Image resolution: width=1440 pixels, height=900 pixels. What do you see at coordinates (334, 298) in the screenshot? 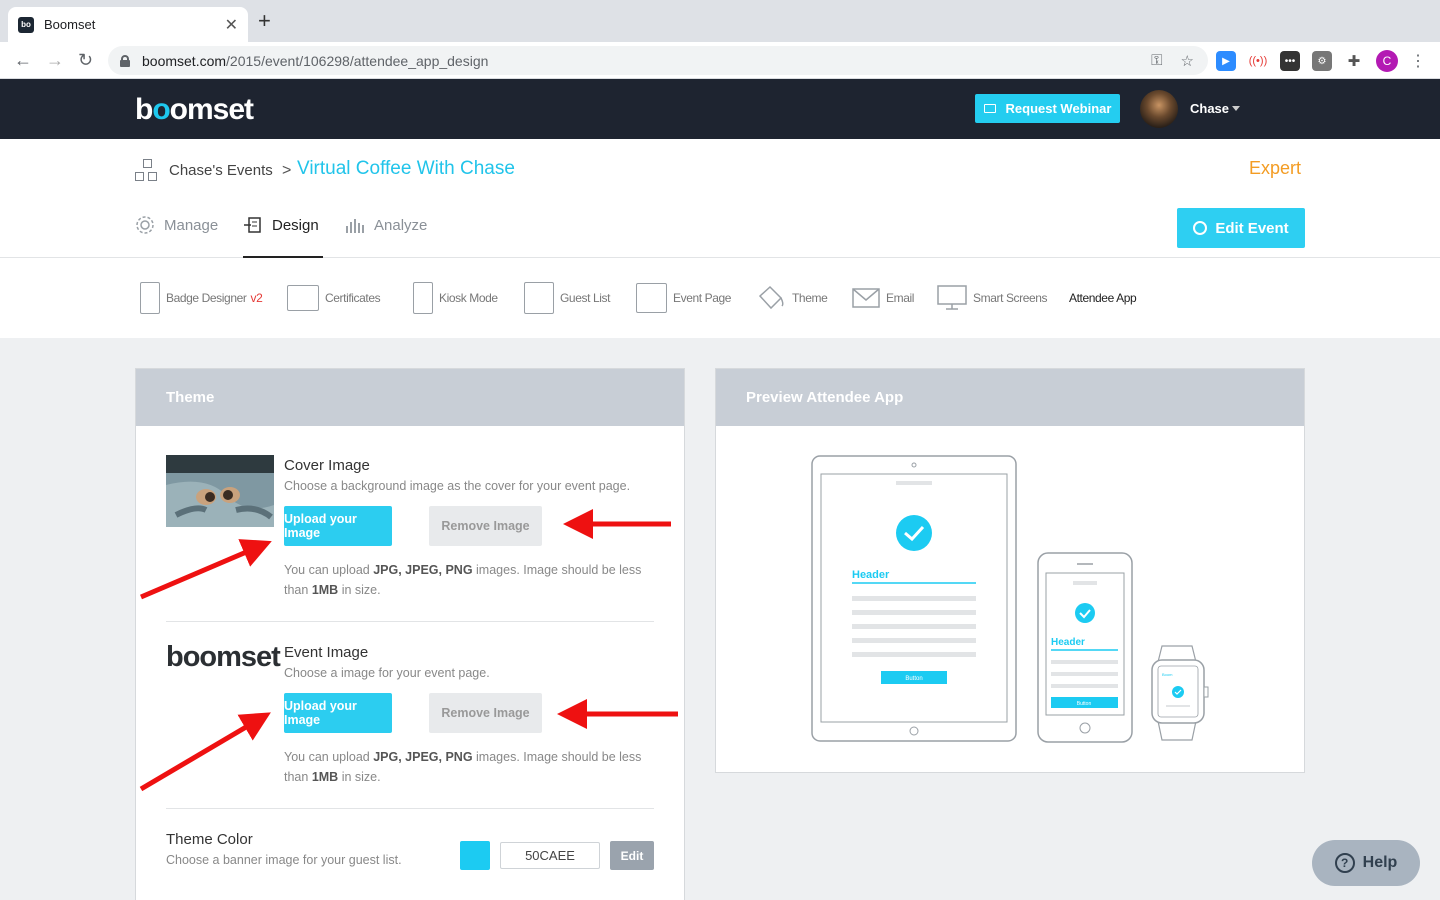
I see `subnav-certificates: Certificates` at bounding box center [334, 298].